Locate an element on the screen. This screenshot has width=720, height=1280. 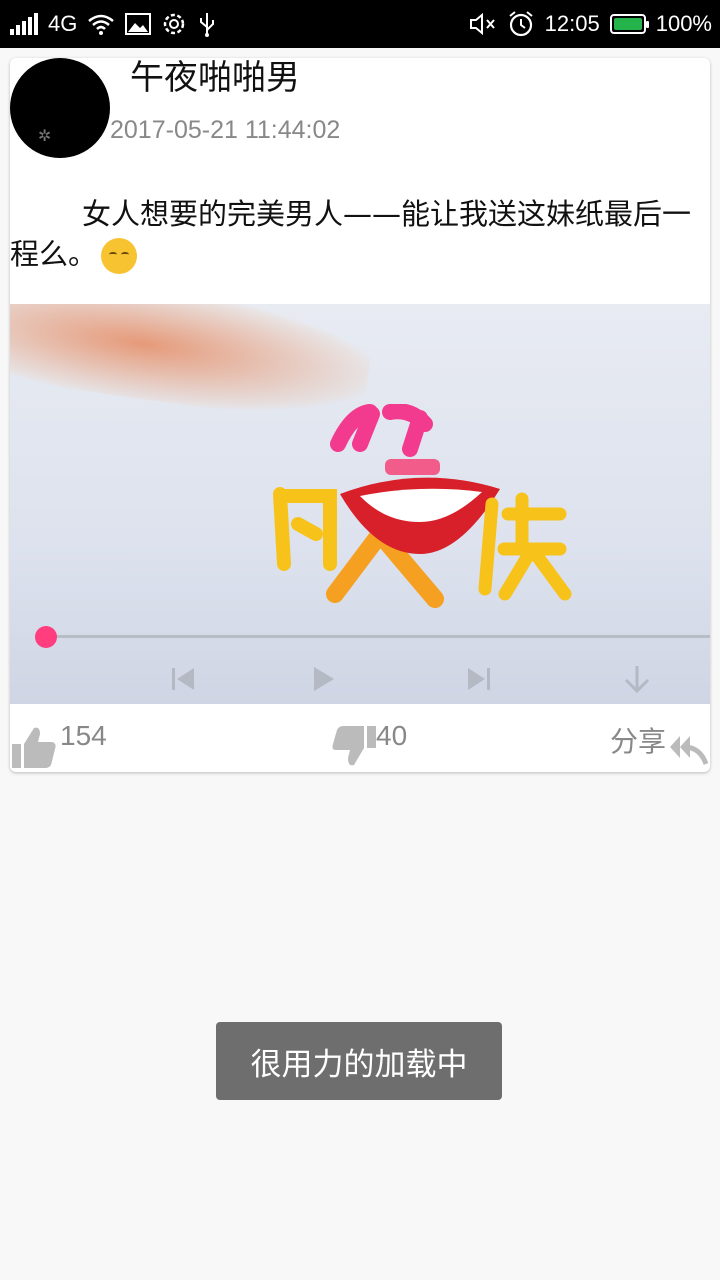
smirk-emoji-icon is located at coordinates (119, 256).